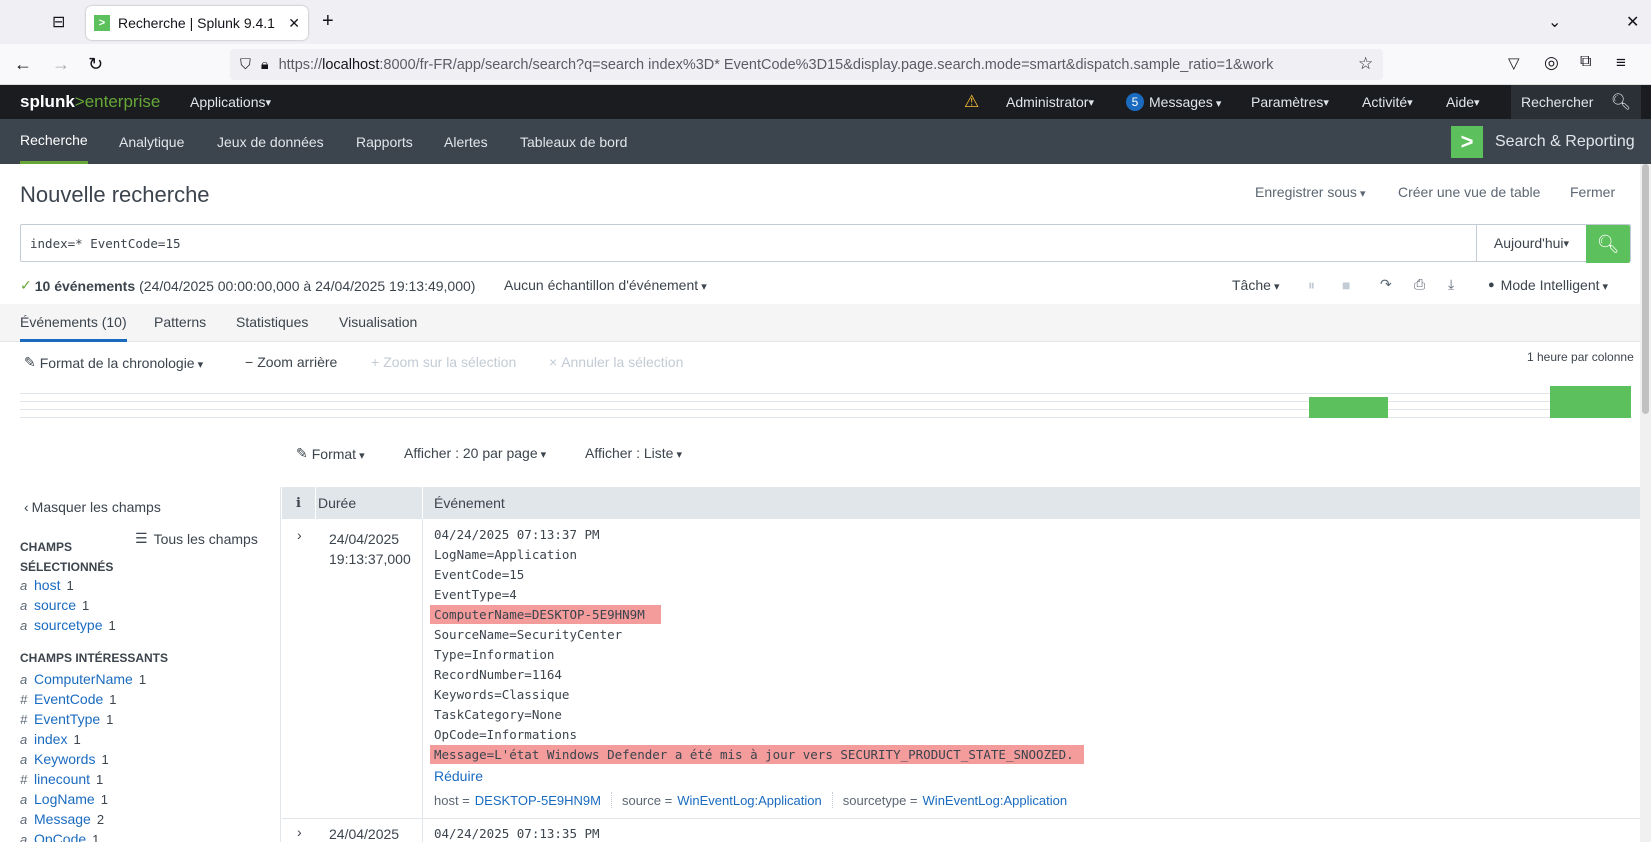 This screenshot has width=1651, height=842. Describe the element at coordinates (58, 22) in the screenshot. I see `tab-overview-icon: ⊟` at that location.